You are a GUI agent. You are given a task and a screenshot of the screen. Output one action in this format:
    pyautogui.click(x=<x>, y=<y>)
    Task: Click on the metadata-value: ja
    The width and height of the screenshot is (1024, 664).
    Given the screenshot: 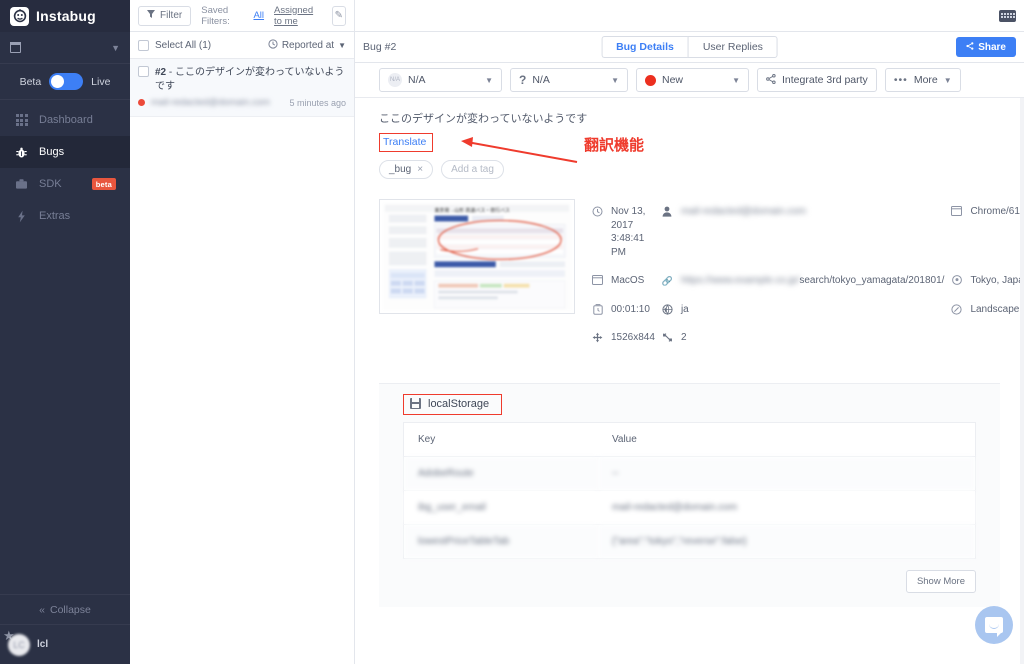 What is the action you would take?
    pyautogui.click(x=684, y=309)
    